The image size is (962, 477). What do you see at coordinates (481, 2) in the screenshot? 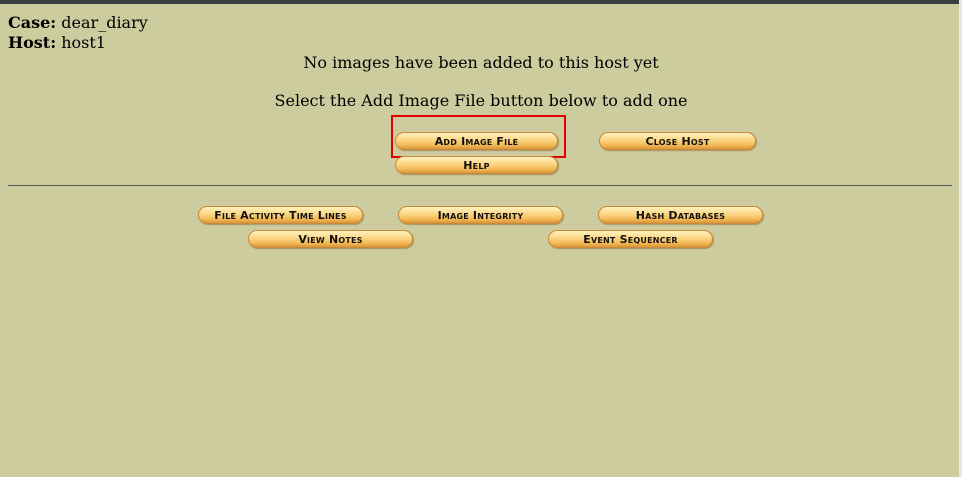
I see `window-top-bar` at bounding box center [481, 2].